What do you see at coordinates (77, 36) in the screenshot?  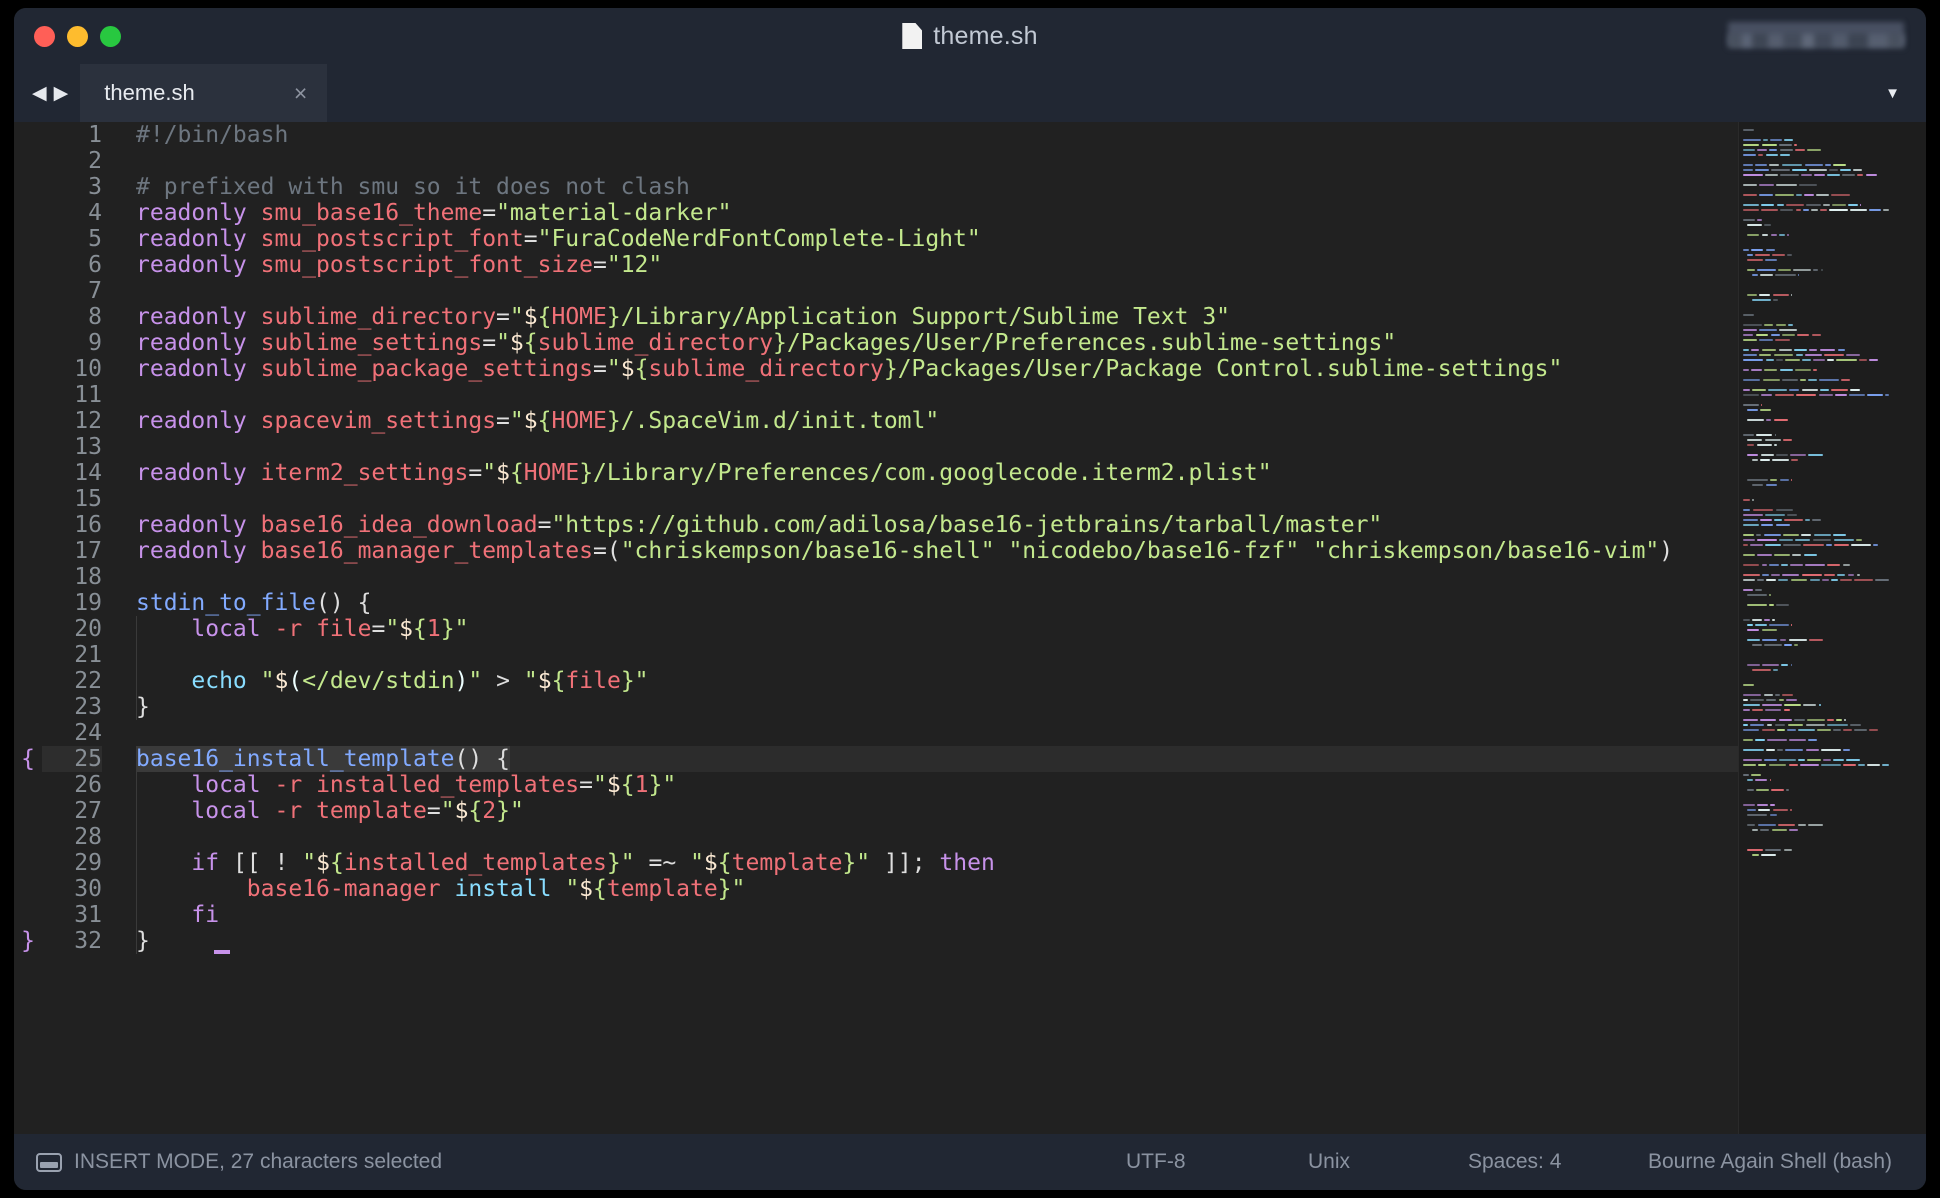 I see `minimize-window-button` at bounding box center [77, 36].